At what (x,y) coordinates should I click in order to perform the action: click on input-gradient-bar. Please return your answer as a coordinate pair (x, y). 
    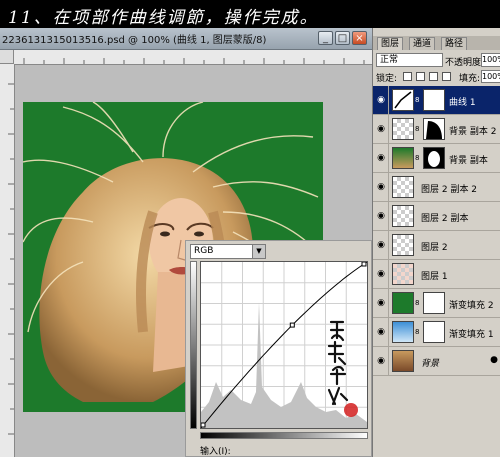
    Looking at the image, I should click on (284, 435).